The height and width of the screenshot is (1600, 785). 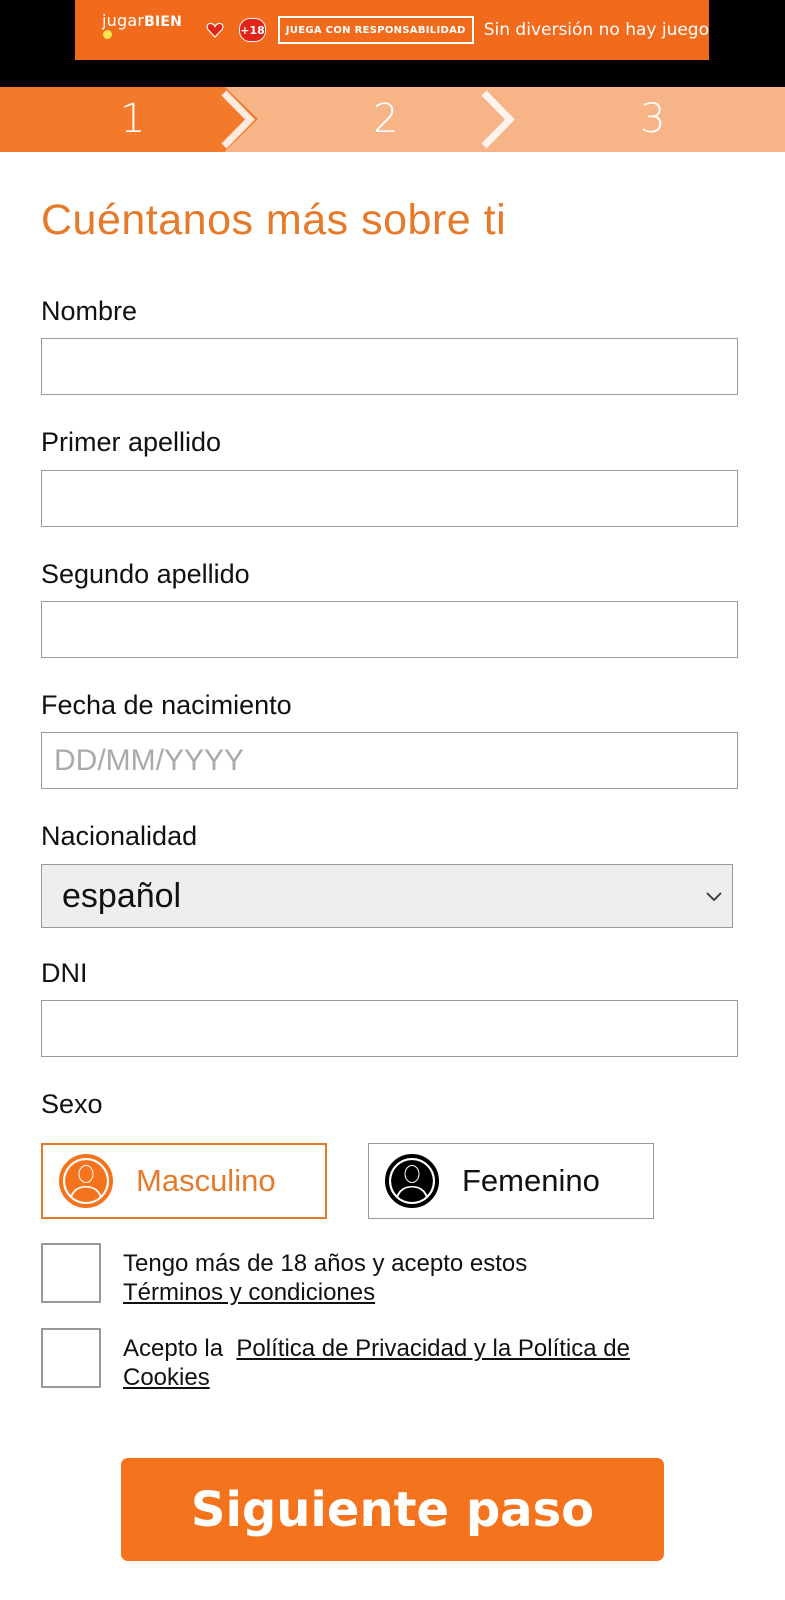 What do you see at coordinates (387, 896) in the screenshot?
I see `nacionalidad-select: español` at bounding box center [387, 896].